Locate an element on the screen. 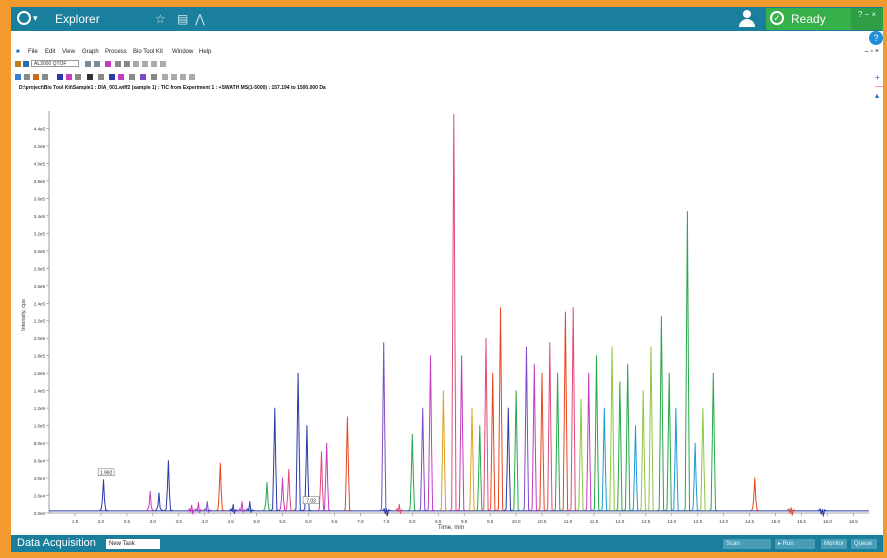 This screenshot has width=887, height=558. run-control: ▸ Run is located at coordinates (795, 544).